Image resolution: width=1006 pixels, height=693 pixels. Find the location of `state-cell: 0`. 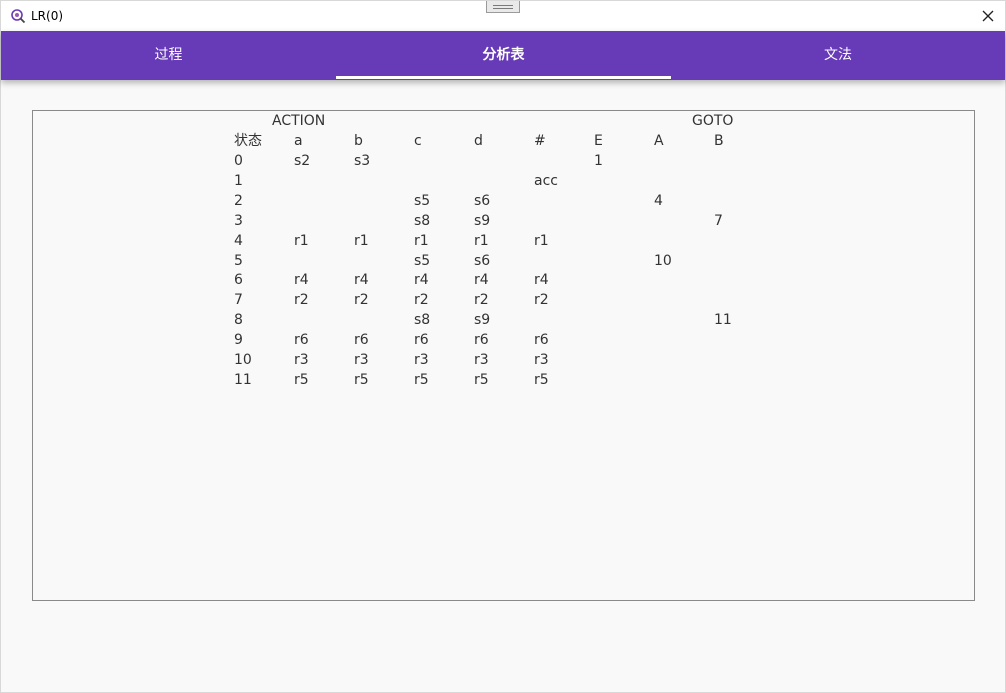

state-cell: 0 is located at coordinates (238, 161).